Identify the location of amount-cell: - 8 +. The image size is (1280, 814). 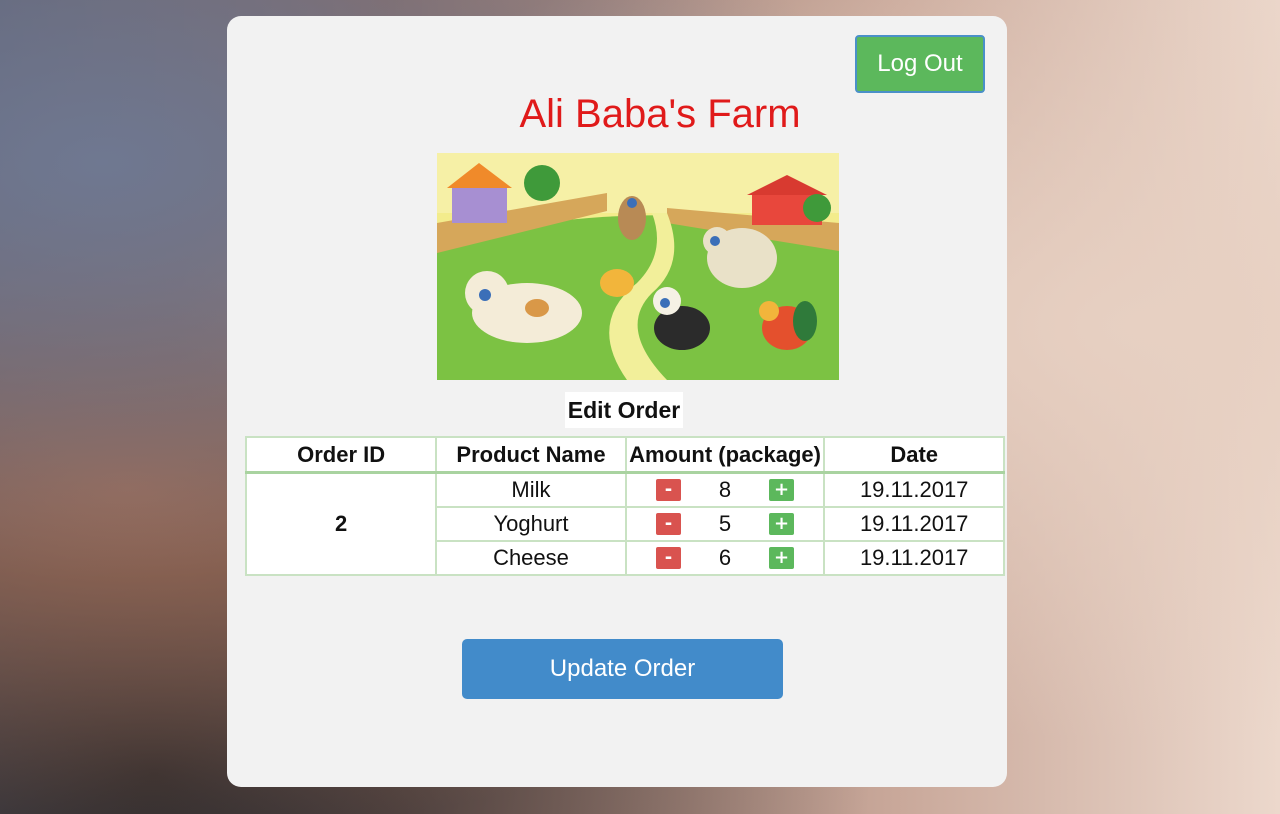
(725, 489).